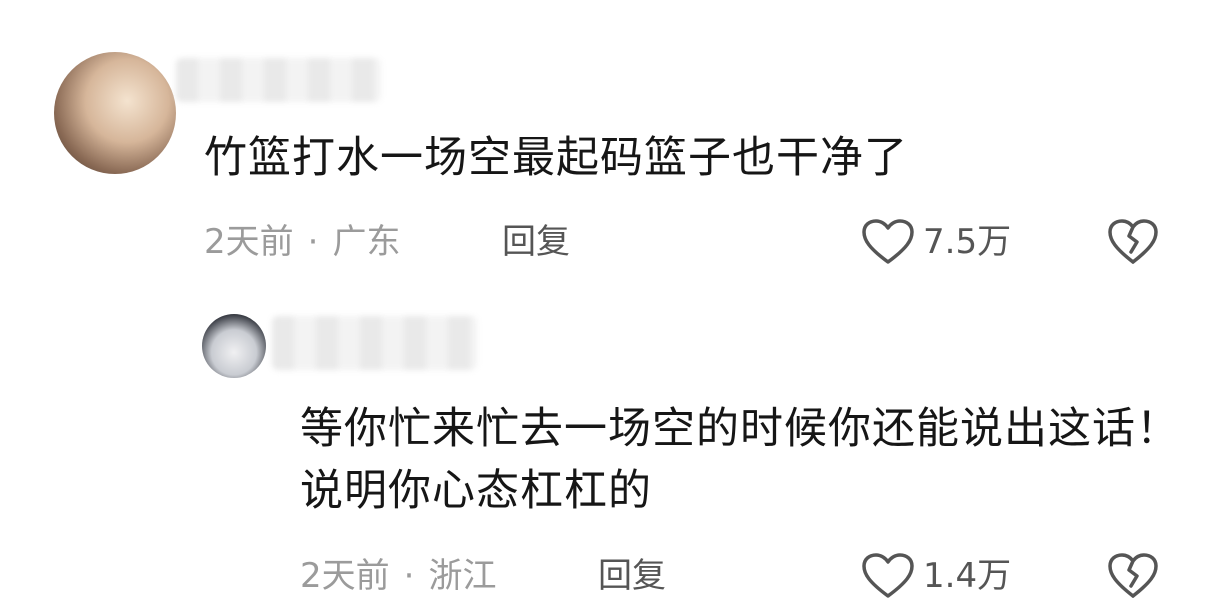 The image size is (1224, 614). Describe the element at coordinates (302, 242) in the screenshot. I see `comment-meta: 2天前 · 广东` at that location.